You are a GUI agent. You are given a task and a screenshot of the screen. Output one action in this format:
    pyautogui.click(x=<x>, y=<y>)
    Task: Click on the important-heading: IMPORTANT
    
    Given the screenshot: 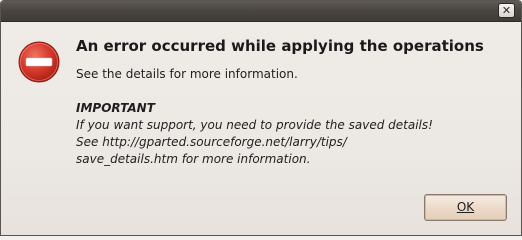 What is the action you would take?
    pyautogui.click(x=115, y=108)
    